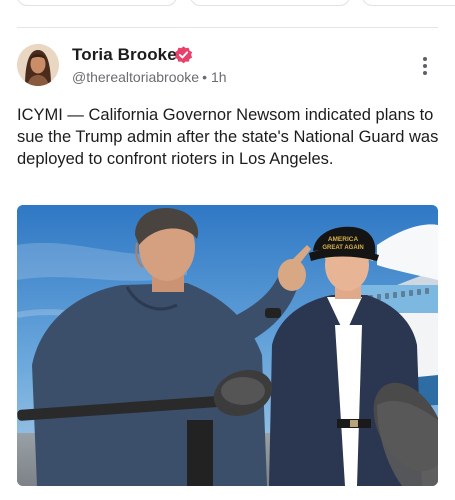 The width and height of the screenshot is (455, 500). What do you see at coordinates (343, 239) in the screenshot?
I see `cap-text-line1: AMERICA` at bounding box center [343, 239].